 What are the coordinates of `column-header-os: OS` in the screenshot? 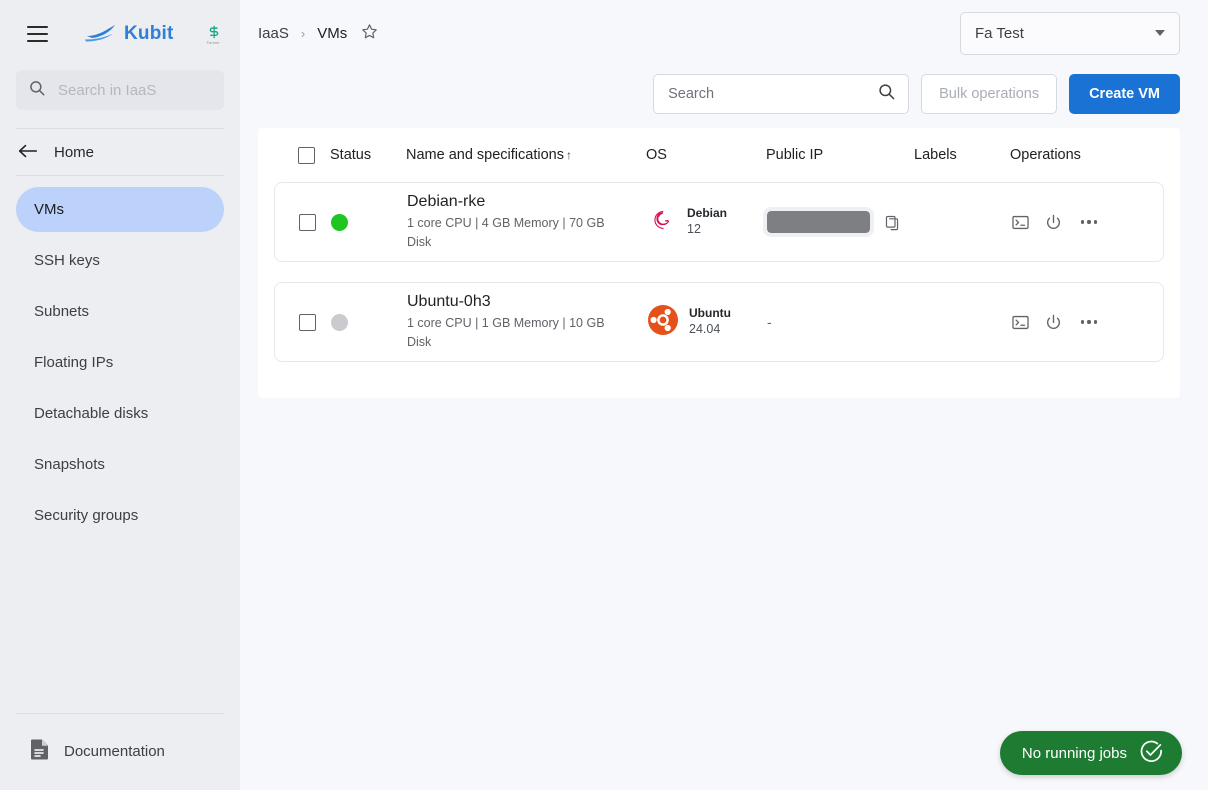 It's located at (656, 155).